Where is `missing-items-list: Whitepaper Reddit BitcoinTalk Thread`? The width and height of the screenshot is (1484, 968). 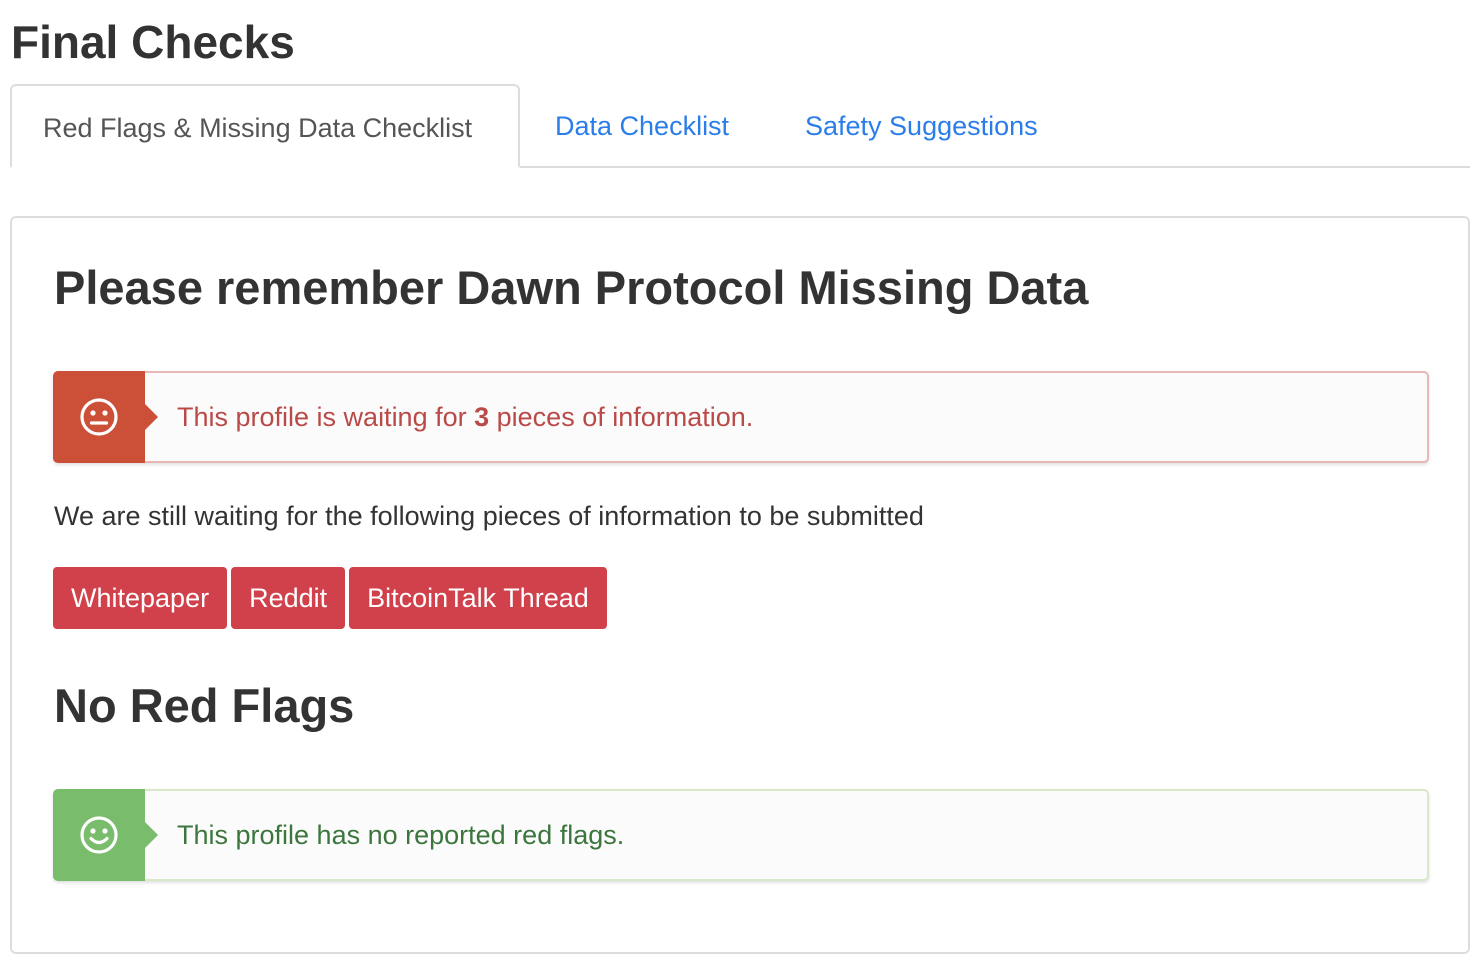
missing-items-list: Whitepaper Reddit BitcoinTalk Thread is located at coordinates (332, 598).